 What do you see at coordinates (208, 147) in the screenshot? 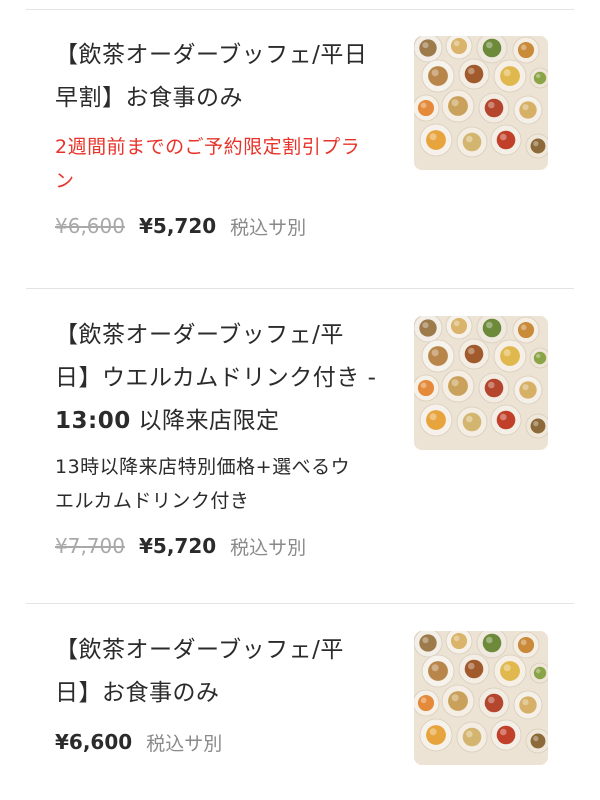
I see `plan-description-line: 2週間前までのご予約限定割引プラ` at bounding box center [208, 147].